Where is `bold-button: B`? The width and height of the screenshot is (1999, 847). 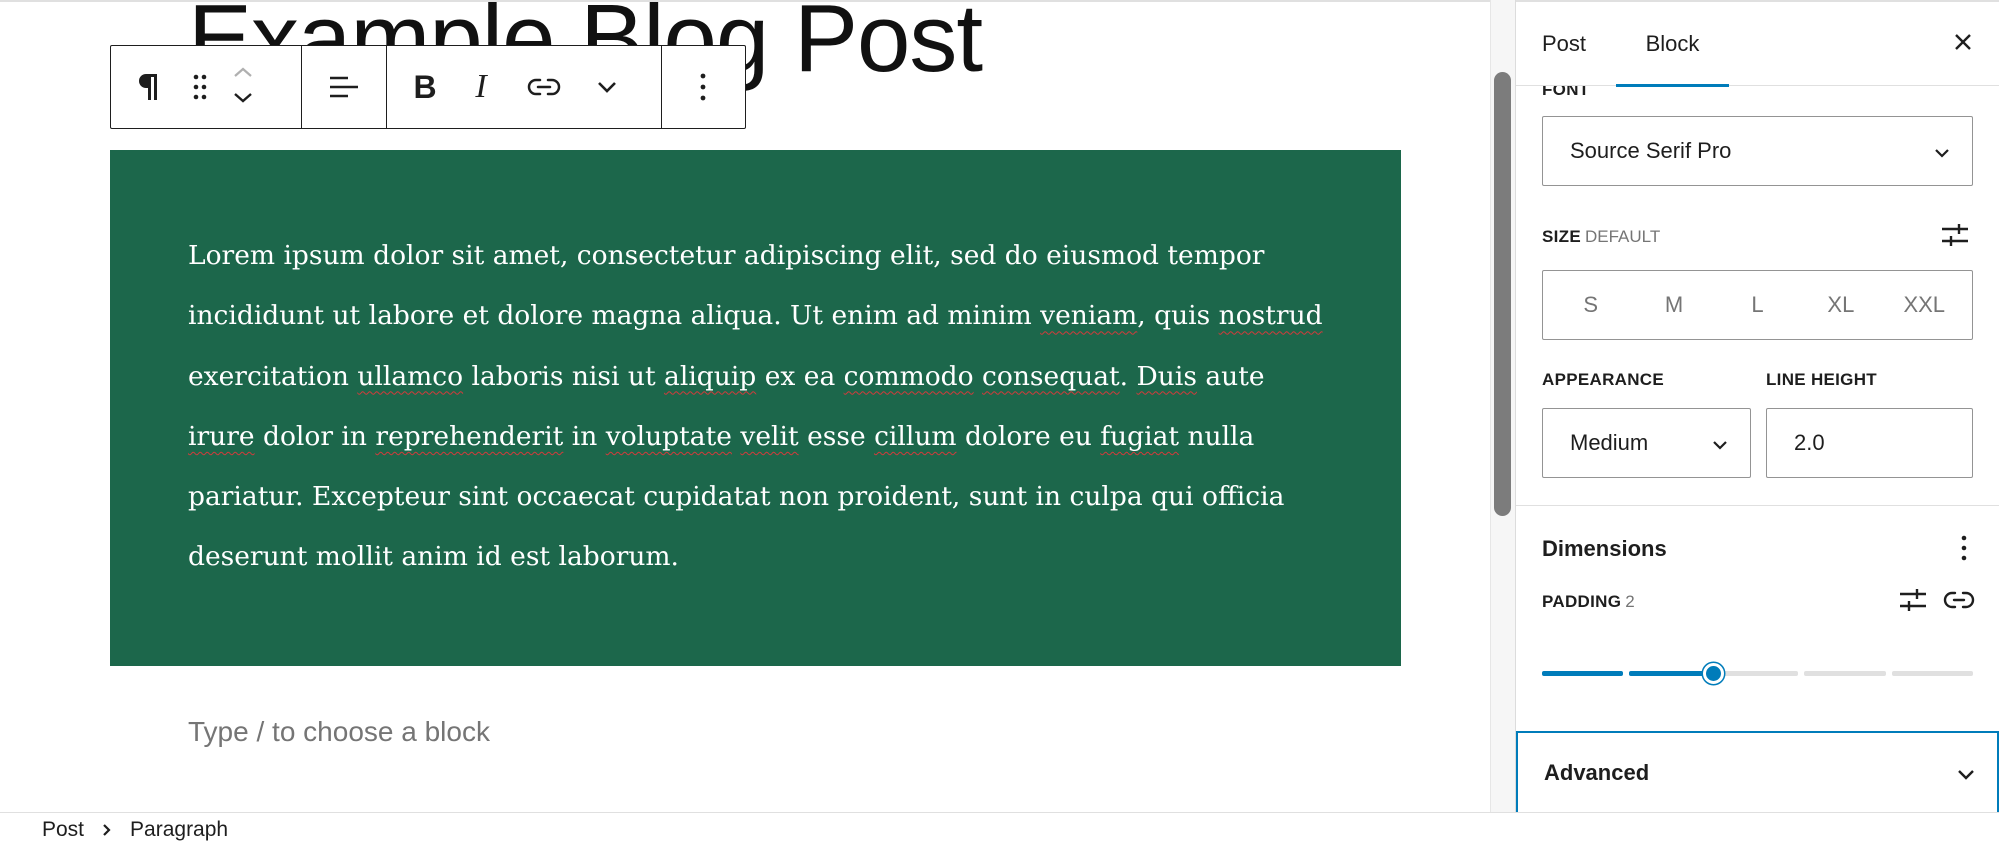 bold-button: B is located at coordinates (425, 87).